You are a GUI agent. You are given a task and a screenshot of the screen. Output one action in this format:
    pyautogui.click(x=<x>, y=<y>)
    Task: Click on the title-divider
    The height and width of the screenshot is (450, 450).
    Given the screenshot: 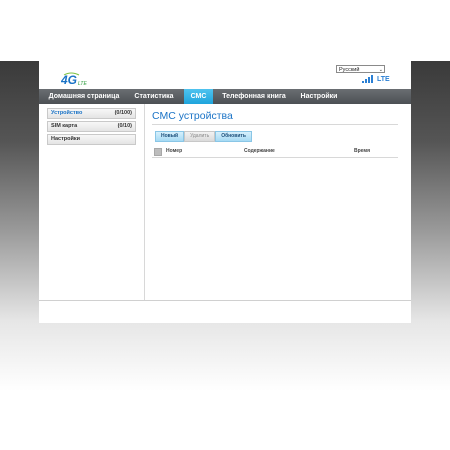 What is the action you would take?
    pyautogui.click(x=275, y=124)
    